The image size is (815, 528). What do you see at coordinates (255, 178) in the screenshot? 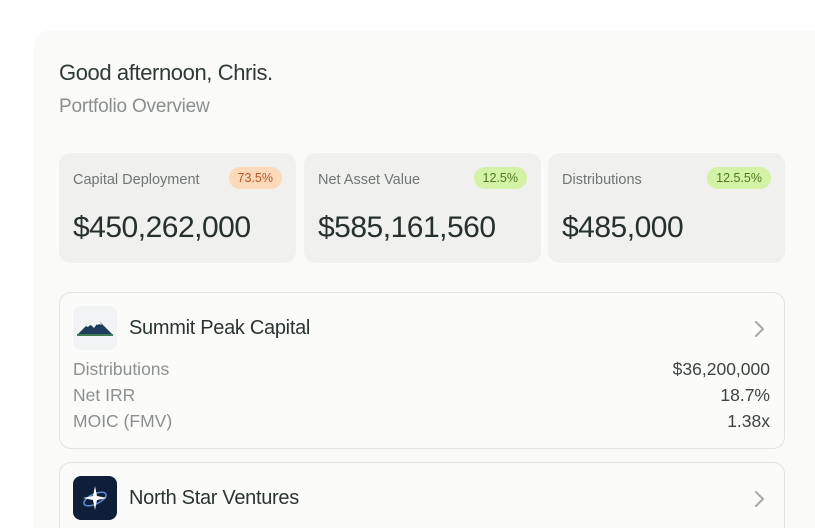
I see `stat-badge: 73.5%` at bounding box center [255, 178].